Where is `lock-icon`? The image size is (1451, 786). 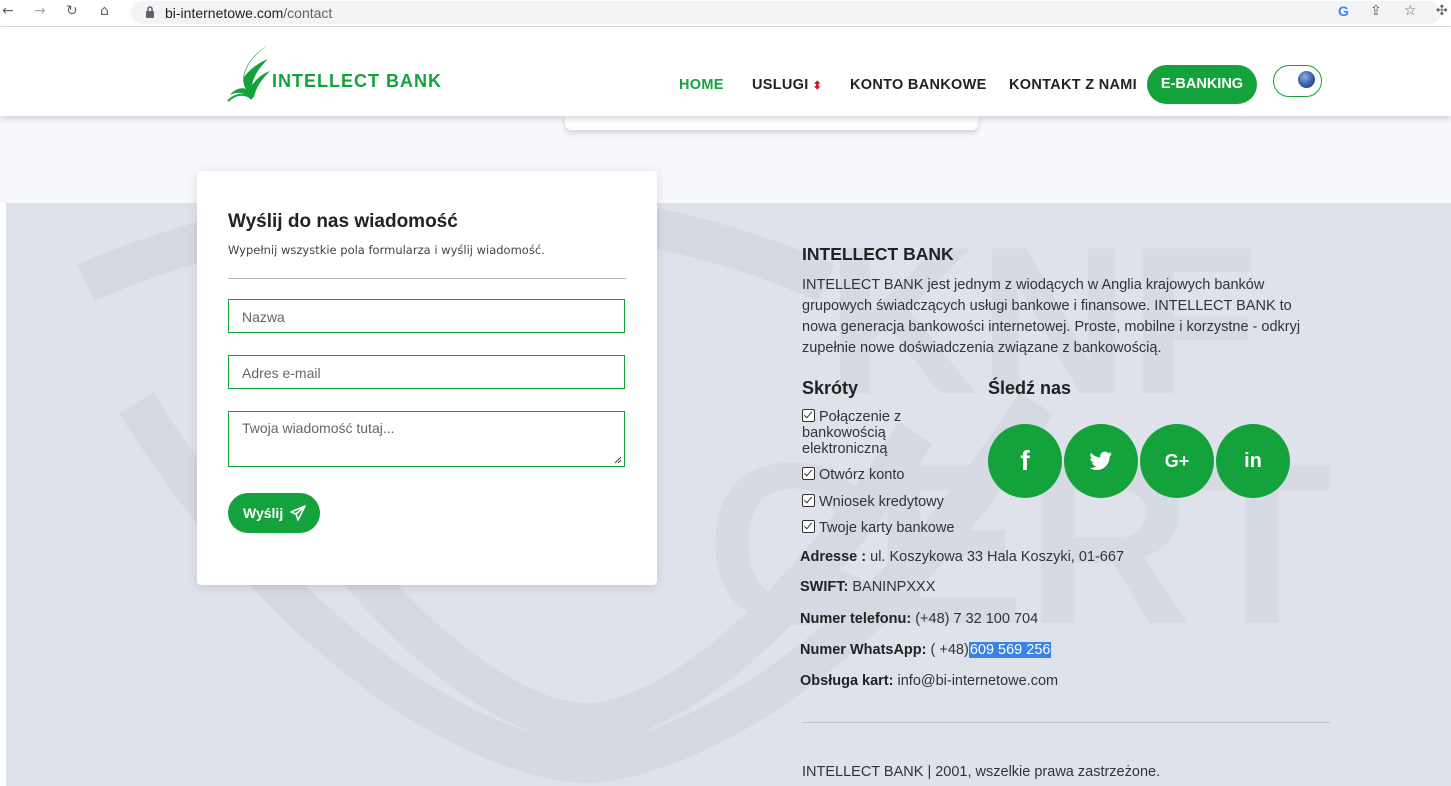 lock-icon is located at coordinates (150, 12).